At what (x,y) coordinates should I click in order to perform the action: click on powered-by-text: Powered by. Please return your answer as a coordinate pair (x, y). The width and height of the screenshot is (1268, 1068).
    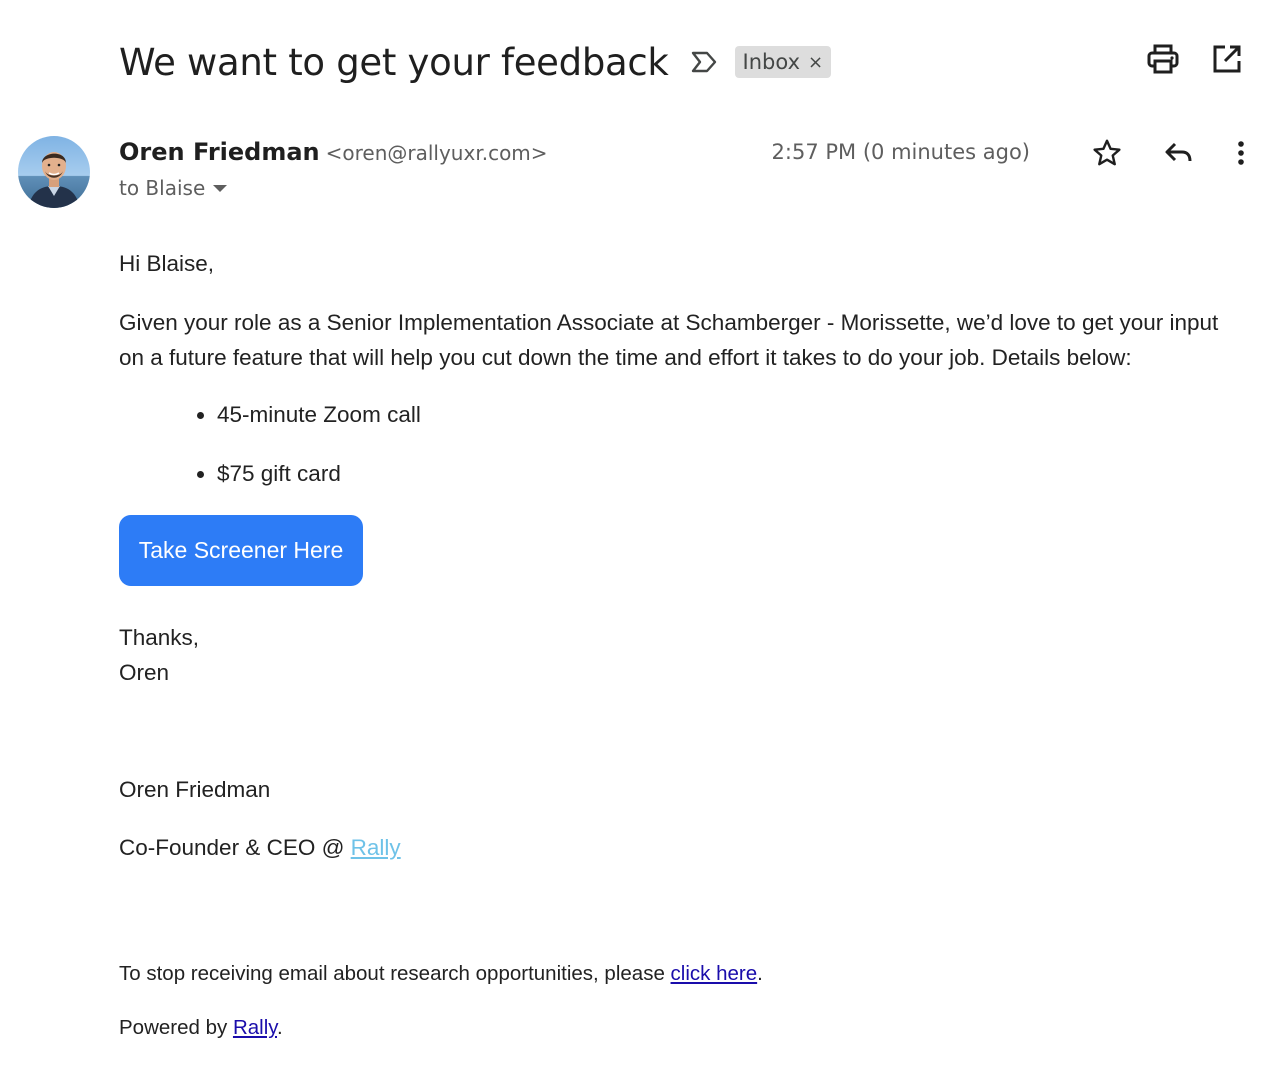
    Looking at the image, I should click on (176, 1027).